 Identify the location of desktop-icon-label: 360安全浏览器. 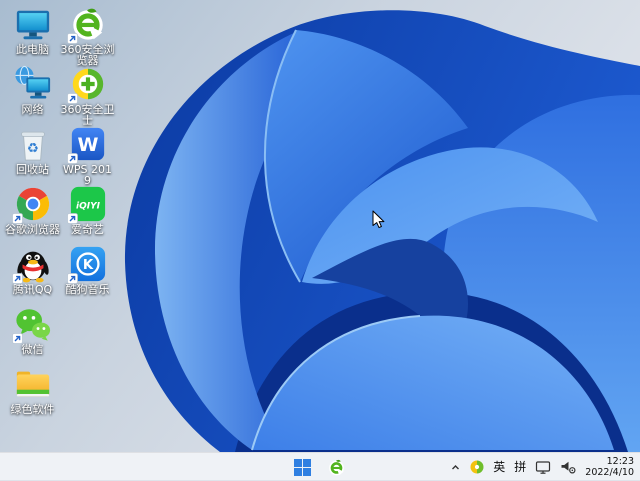
(87, 55).